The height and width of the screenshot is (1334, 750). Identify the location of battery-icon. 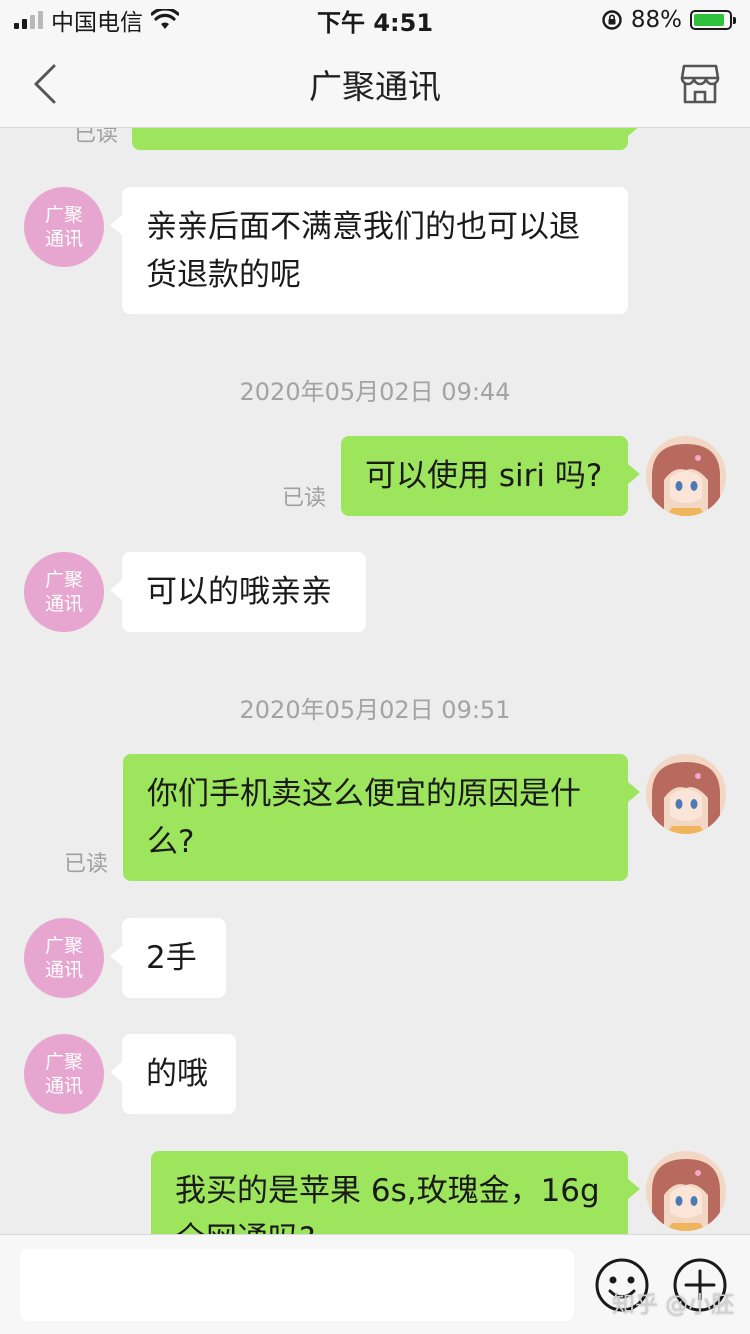
(713, 20).